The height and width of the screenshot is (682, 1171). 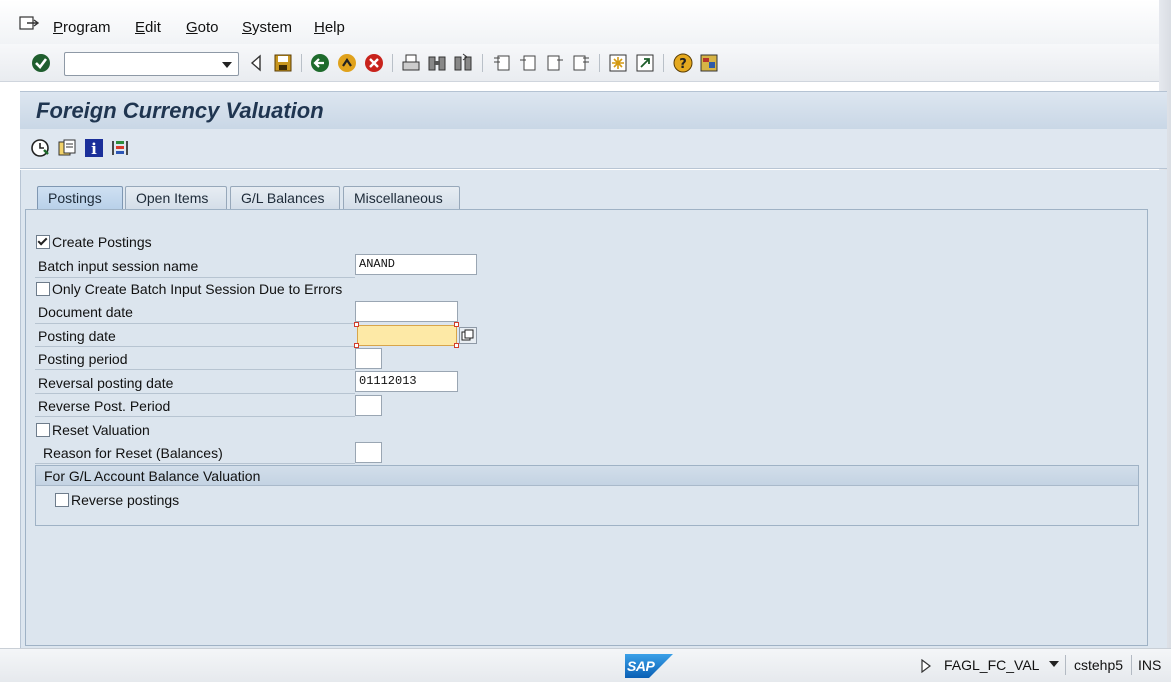 I want to click on exit-icon, so click(x=347, y=63).